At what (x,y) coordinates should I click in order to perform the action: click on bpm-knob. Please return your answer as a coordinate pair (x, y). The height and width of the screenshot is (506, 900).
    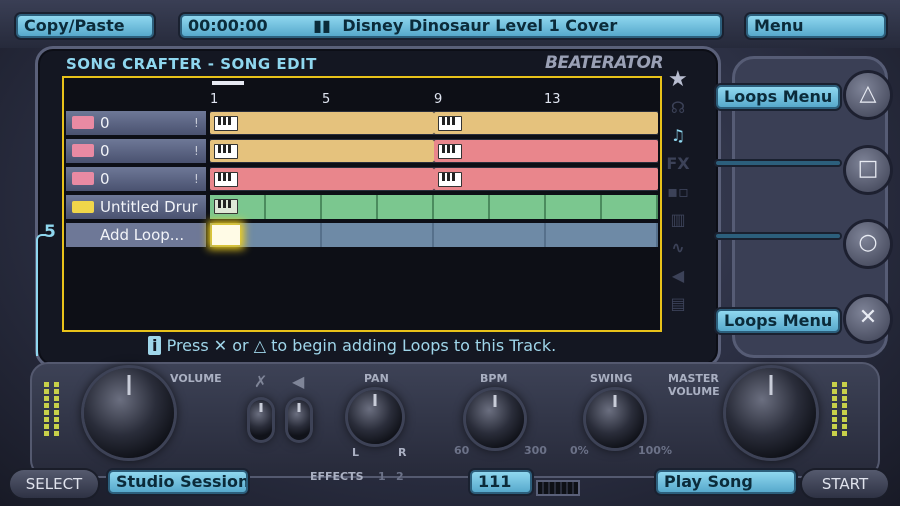
    Looking at the image, I should click on (495, 419).